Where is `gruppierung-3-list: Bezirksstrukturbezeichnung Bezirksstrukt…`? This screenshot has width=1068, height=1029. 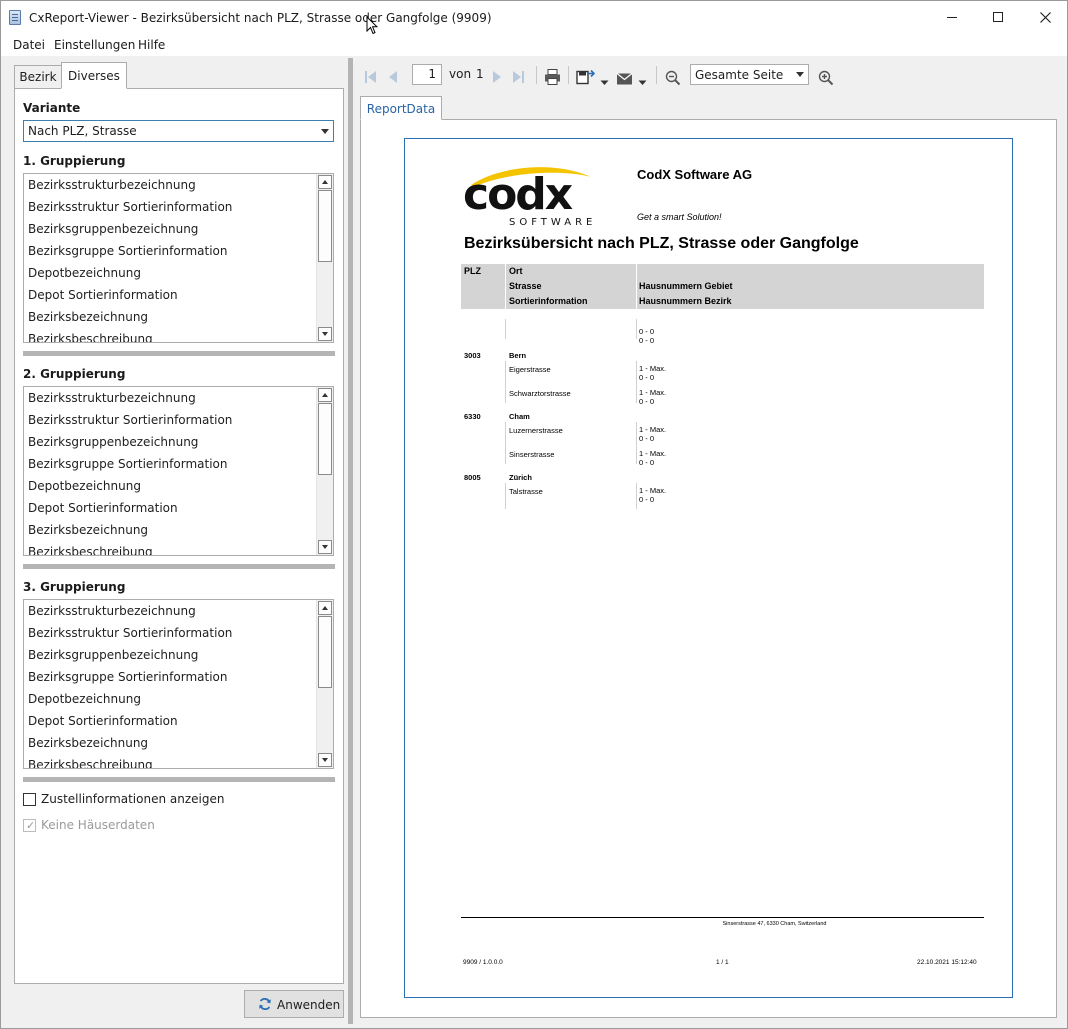 gruppierung-3-list: Bezirksstrukturbezeichnung Bezirksstrukt… is located at coordinates (178, 684).